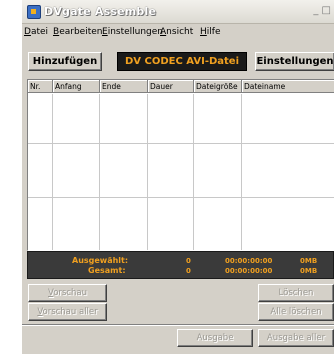 The width and height of the screenshot is (334, 354). Describe the element at coordinates (322, 10) in the screenshot. I see `window-controls: _ □` at that location.